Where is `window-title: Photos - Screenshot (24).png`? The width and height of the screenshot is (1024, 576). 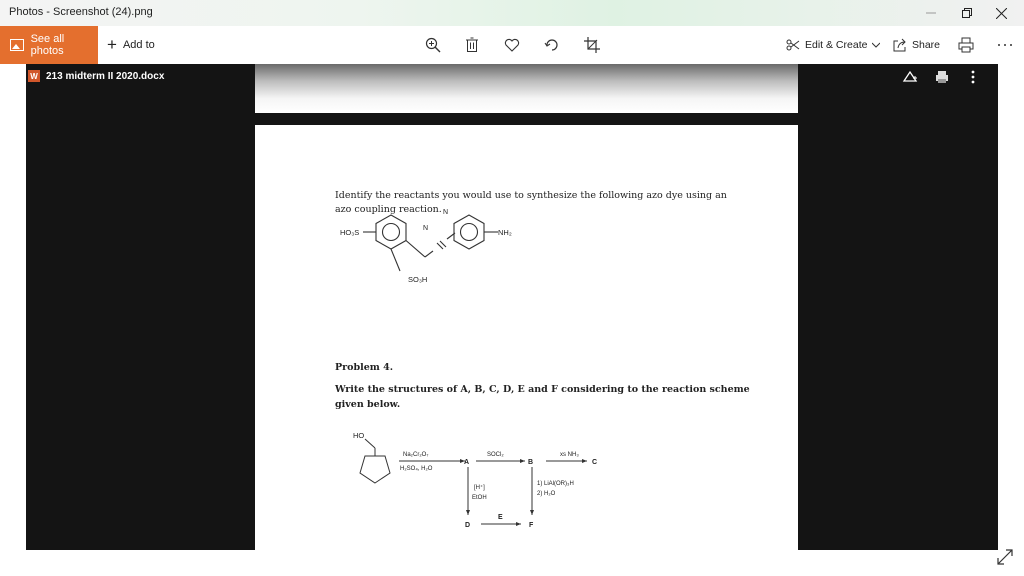 window-title: Photos - Screenshot (24).png is located at coordinates (81, 12).